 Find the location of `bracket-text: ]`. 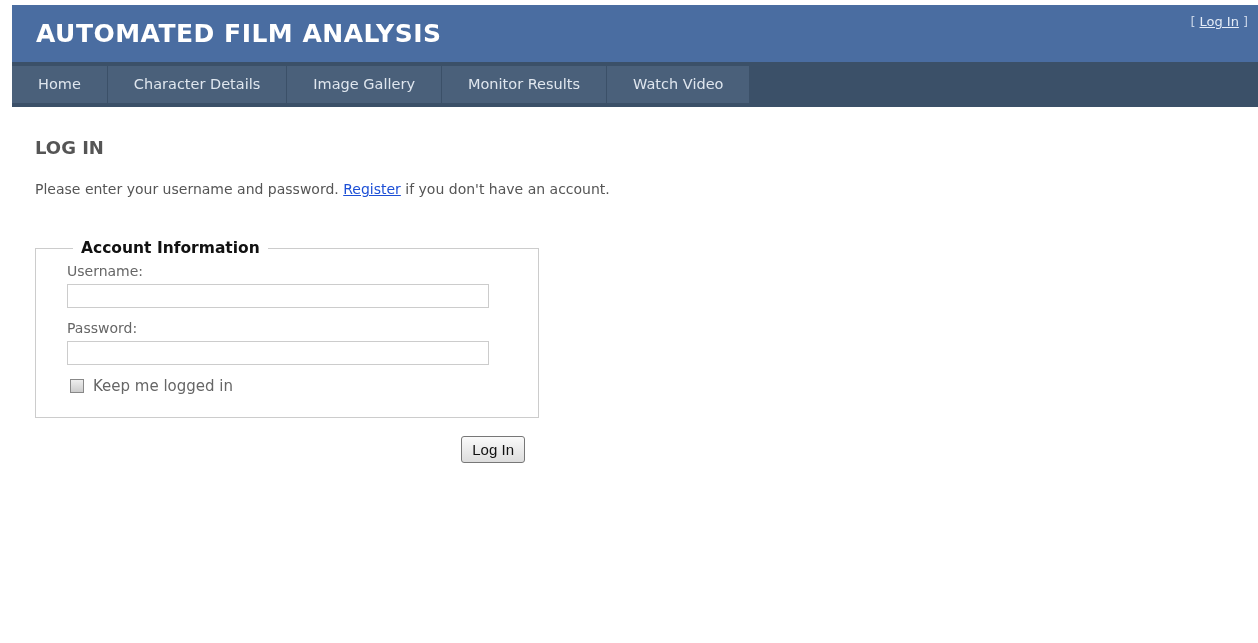

bracket-text: ] is located at coordinates (1245, 21).